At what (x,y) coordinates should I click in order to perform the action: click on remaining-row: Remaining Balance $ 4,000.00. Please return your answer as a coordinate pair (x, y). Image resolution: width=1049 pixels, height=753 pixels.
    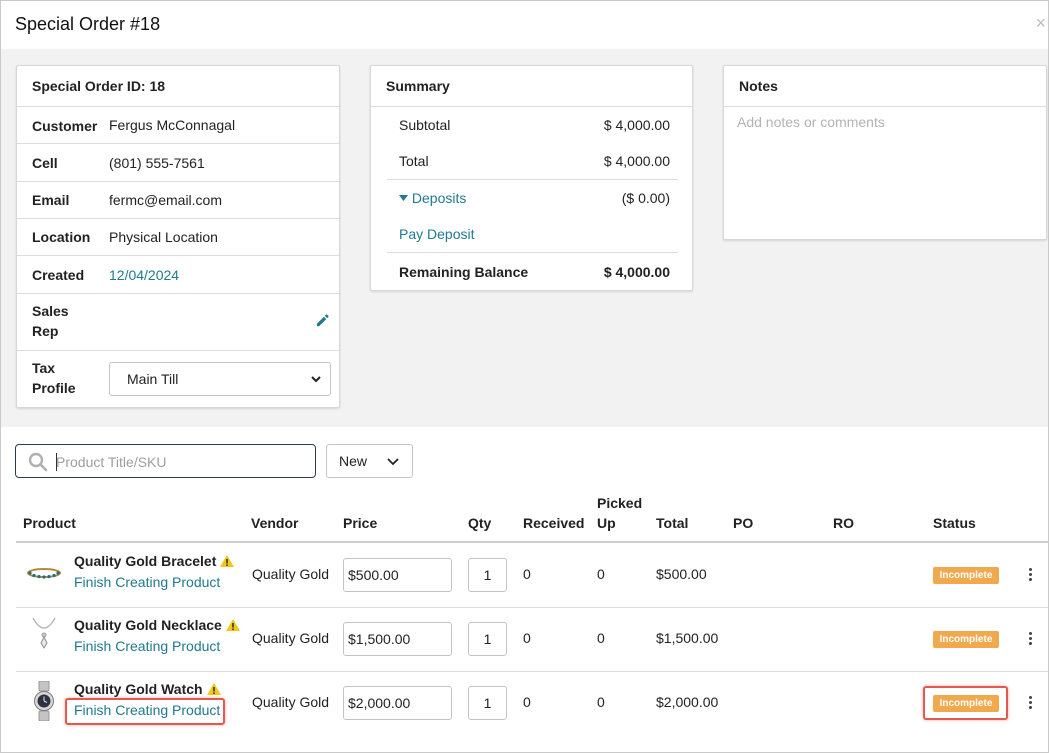
    Looking at the image, I should click on (534, 272).